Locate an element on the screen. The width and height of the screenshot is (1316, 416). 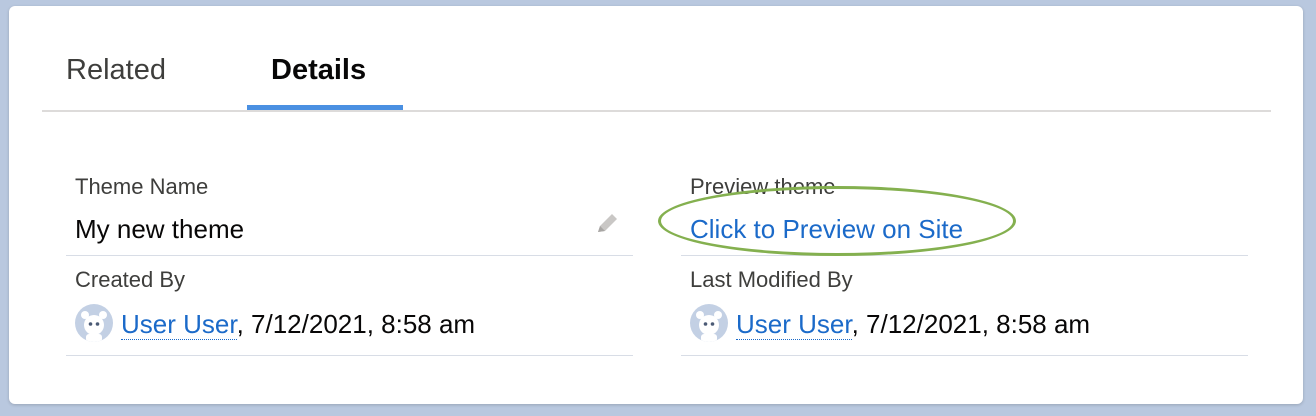
last-modified-by-value: User User, 7/12/2021, 8:58 am is located at coordinates (890, 324).